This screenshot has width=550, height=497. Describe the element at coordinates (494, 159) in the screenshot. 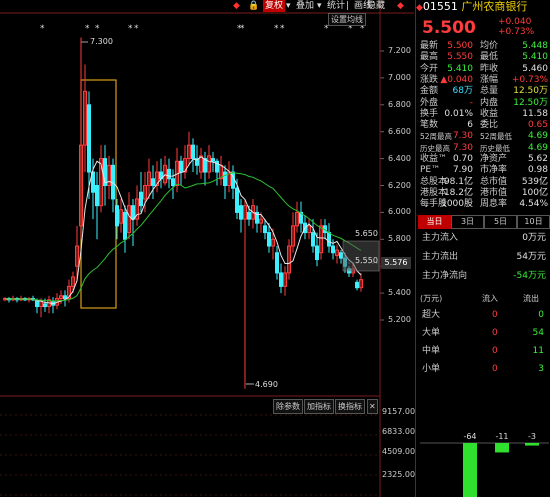

I see `quote-label: 净资产` at that location.